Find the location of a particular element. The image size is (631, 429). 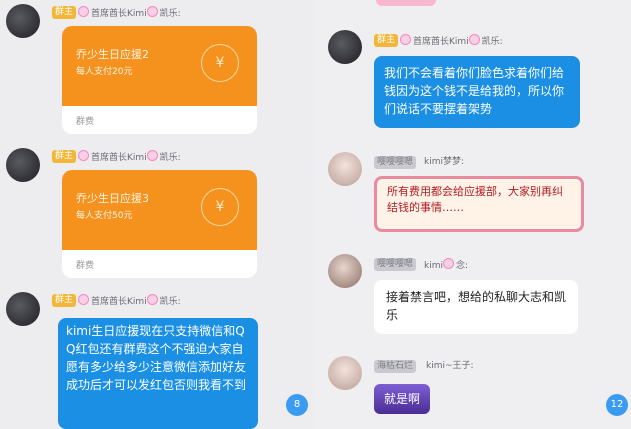

message-bubble: 接着禁言吧，想给的私聊大志和凯乐 is located at coordinates (476, 307).